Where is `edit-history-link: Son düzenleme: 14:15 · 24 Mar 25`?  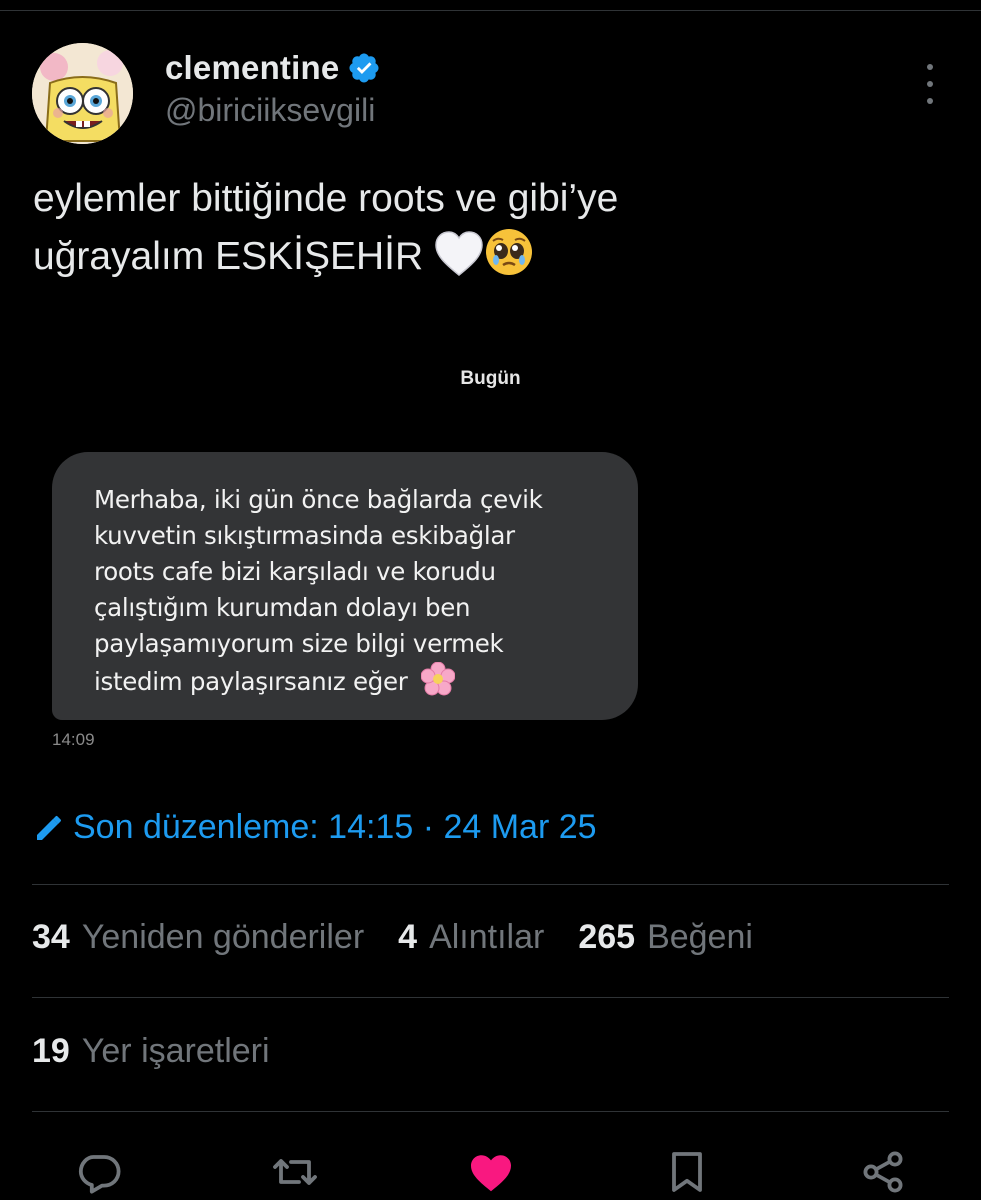 edit-history-link: Son düzenleme: 14:15 · 24 Mar 25 is located at coordinates (315, 827).